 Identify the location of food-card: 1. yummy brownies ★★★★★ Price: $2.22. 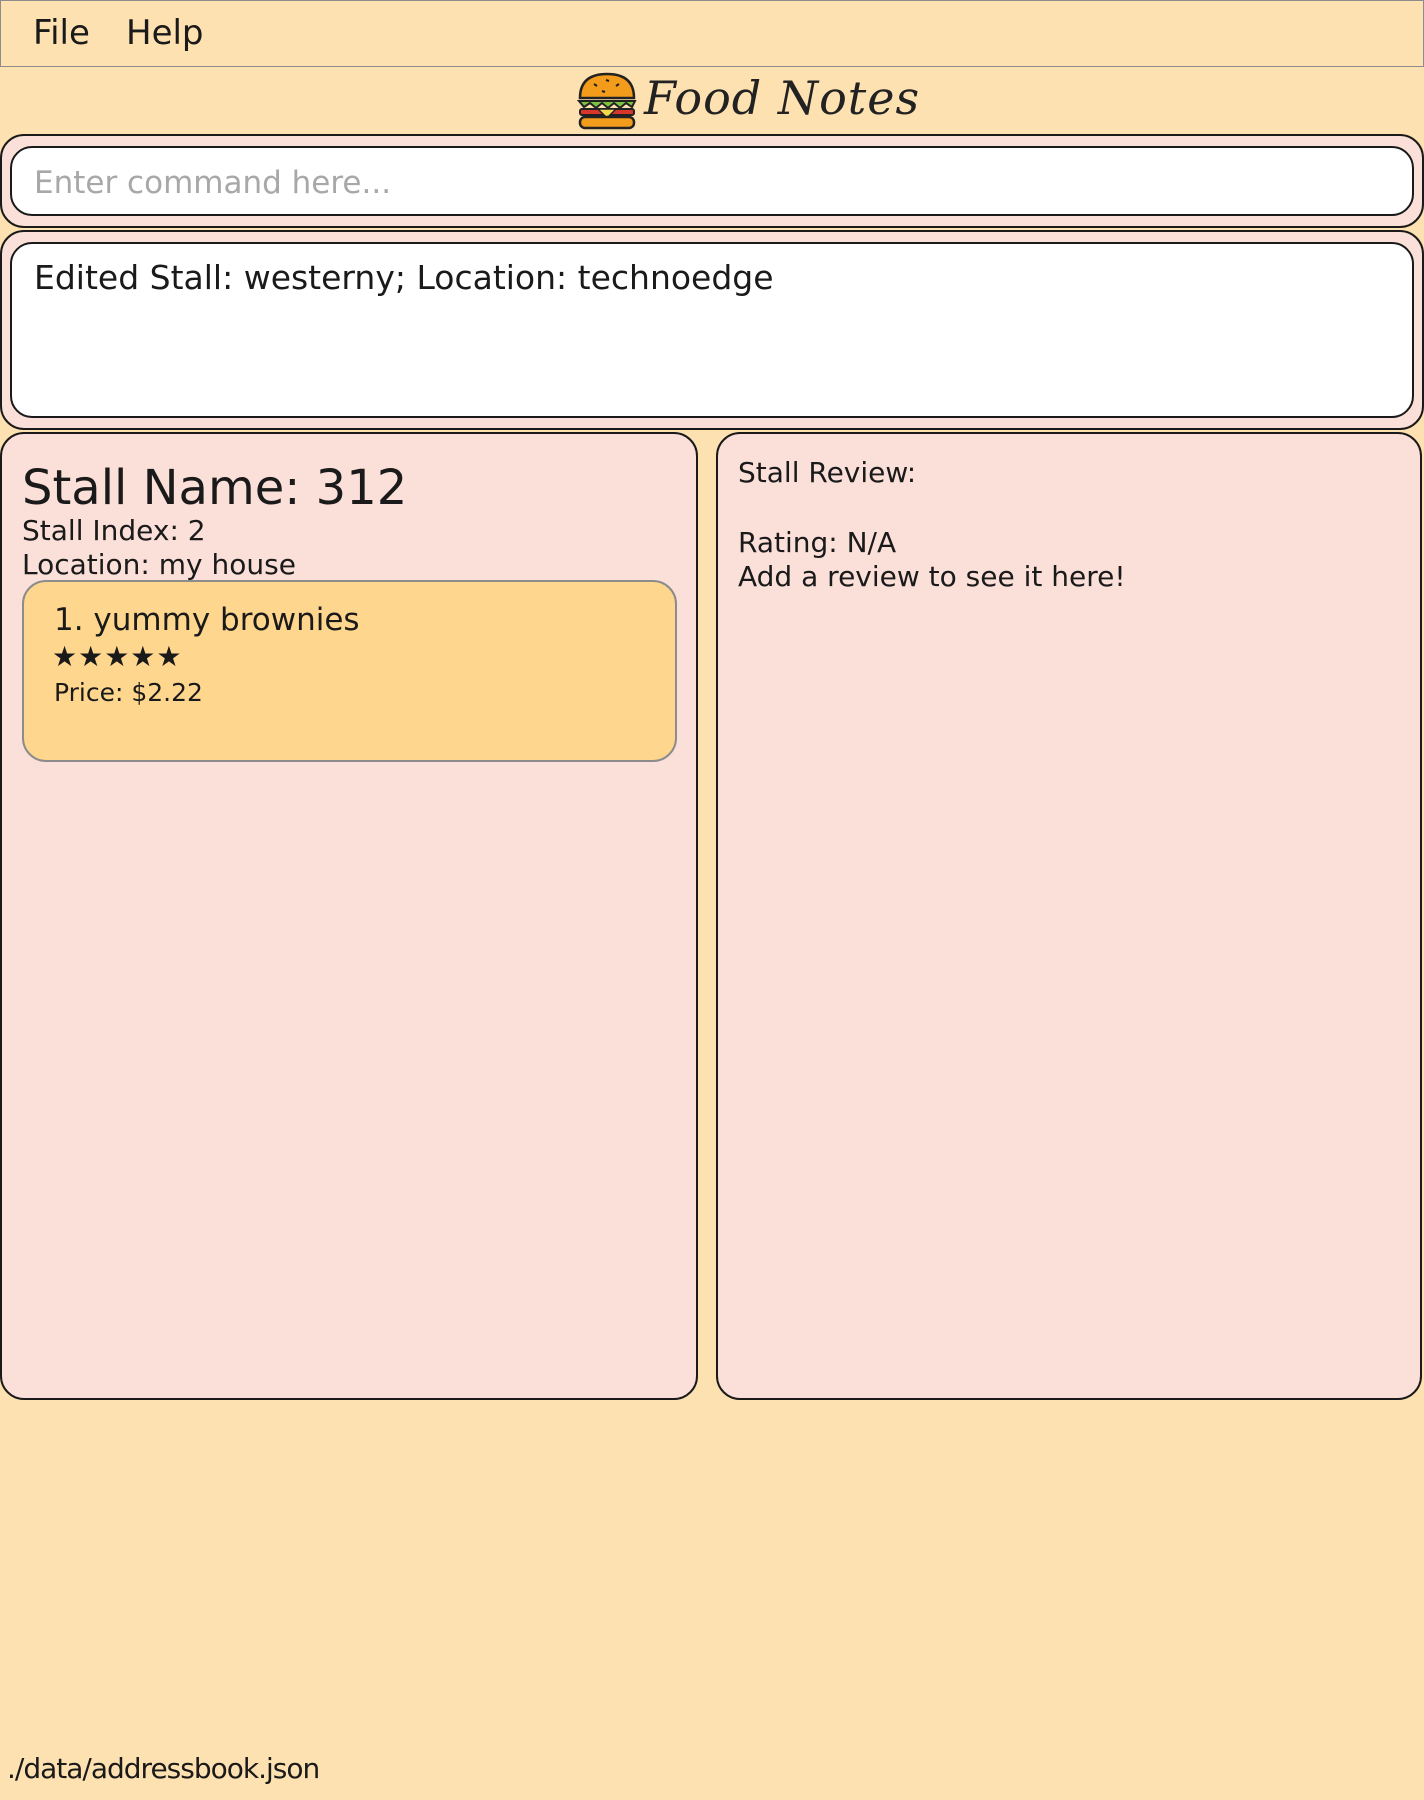
(349, 671).